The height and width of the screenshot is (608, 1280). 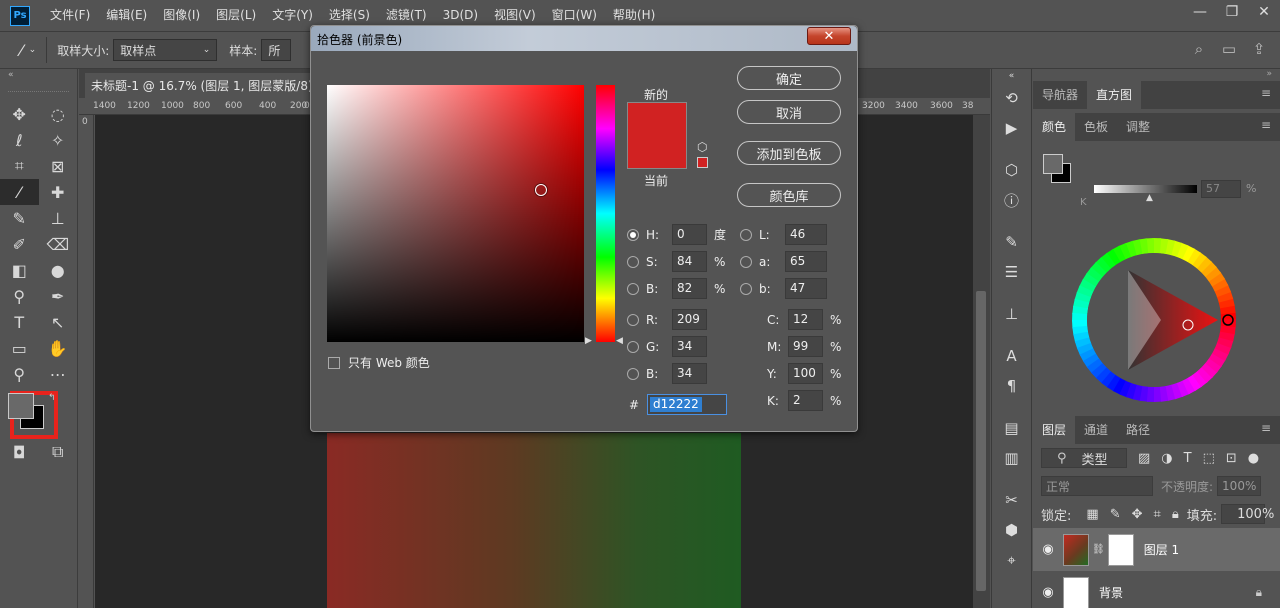 What do you see at coordinates (58, 270) in the screenshot?
I see `blur-tool-icon: ●` at bounding box center [58, 270].